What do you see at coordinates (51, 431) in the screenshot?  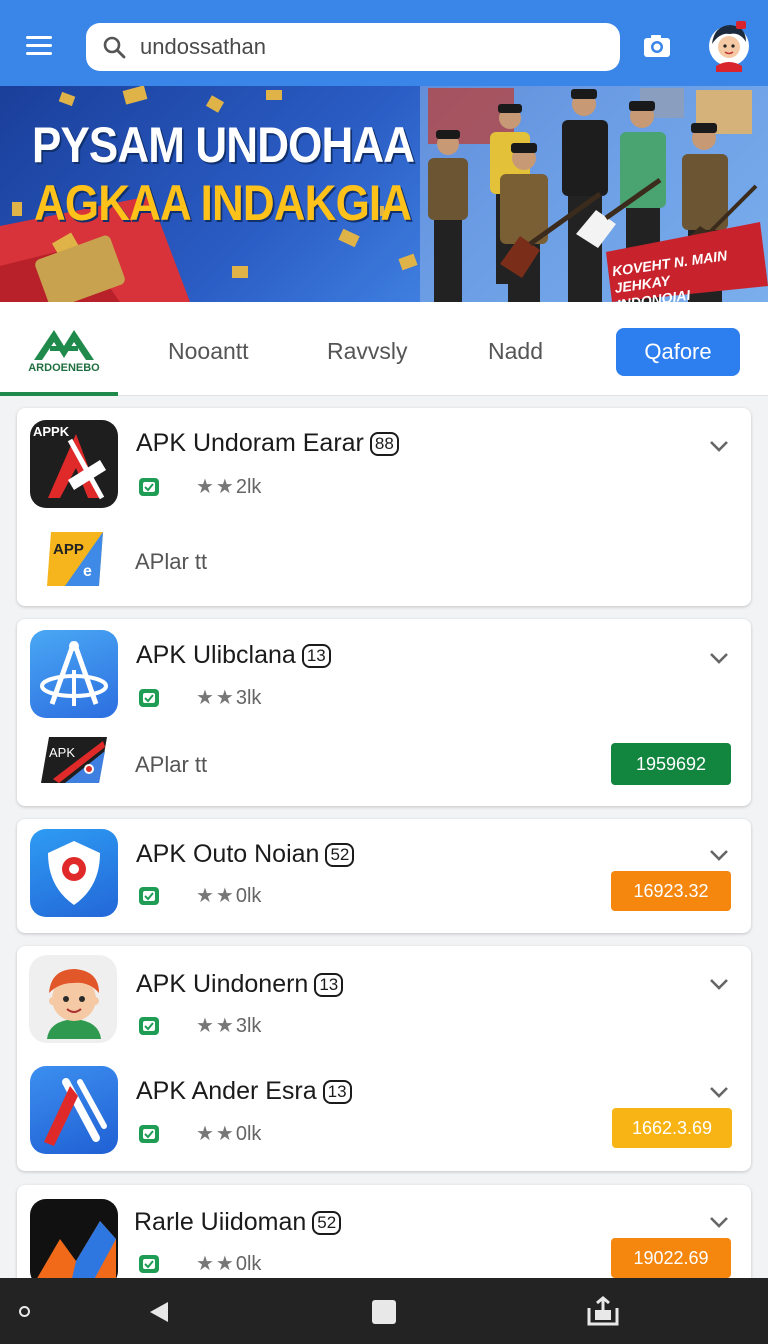 I see `app-icon-label: APPK` at bounding box center [51, 431].